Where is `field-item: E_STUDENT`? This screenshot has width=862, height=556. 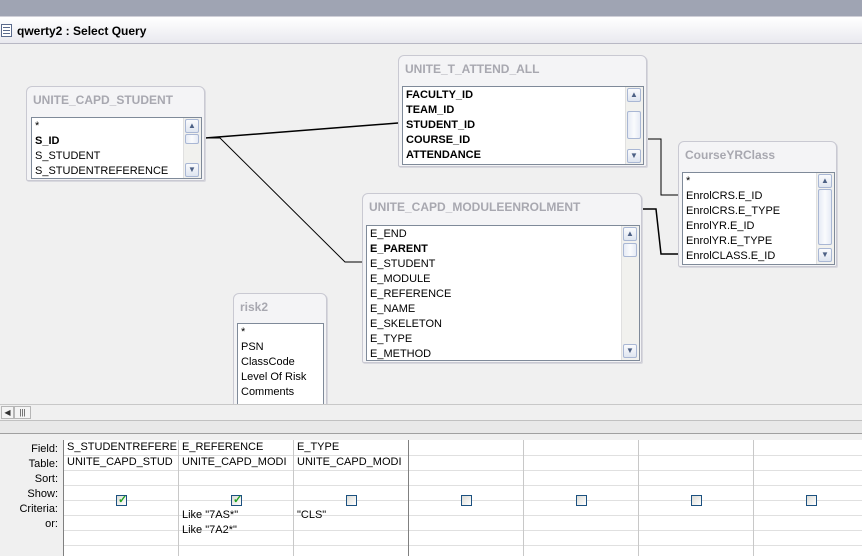 field-item: E_STUDENT is located at coordinates (503, 264).